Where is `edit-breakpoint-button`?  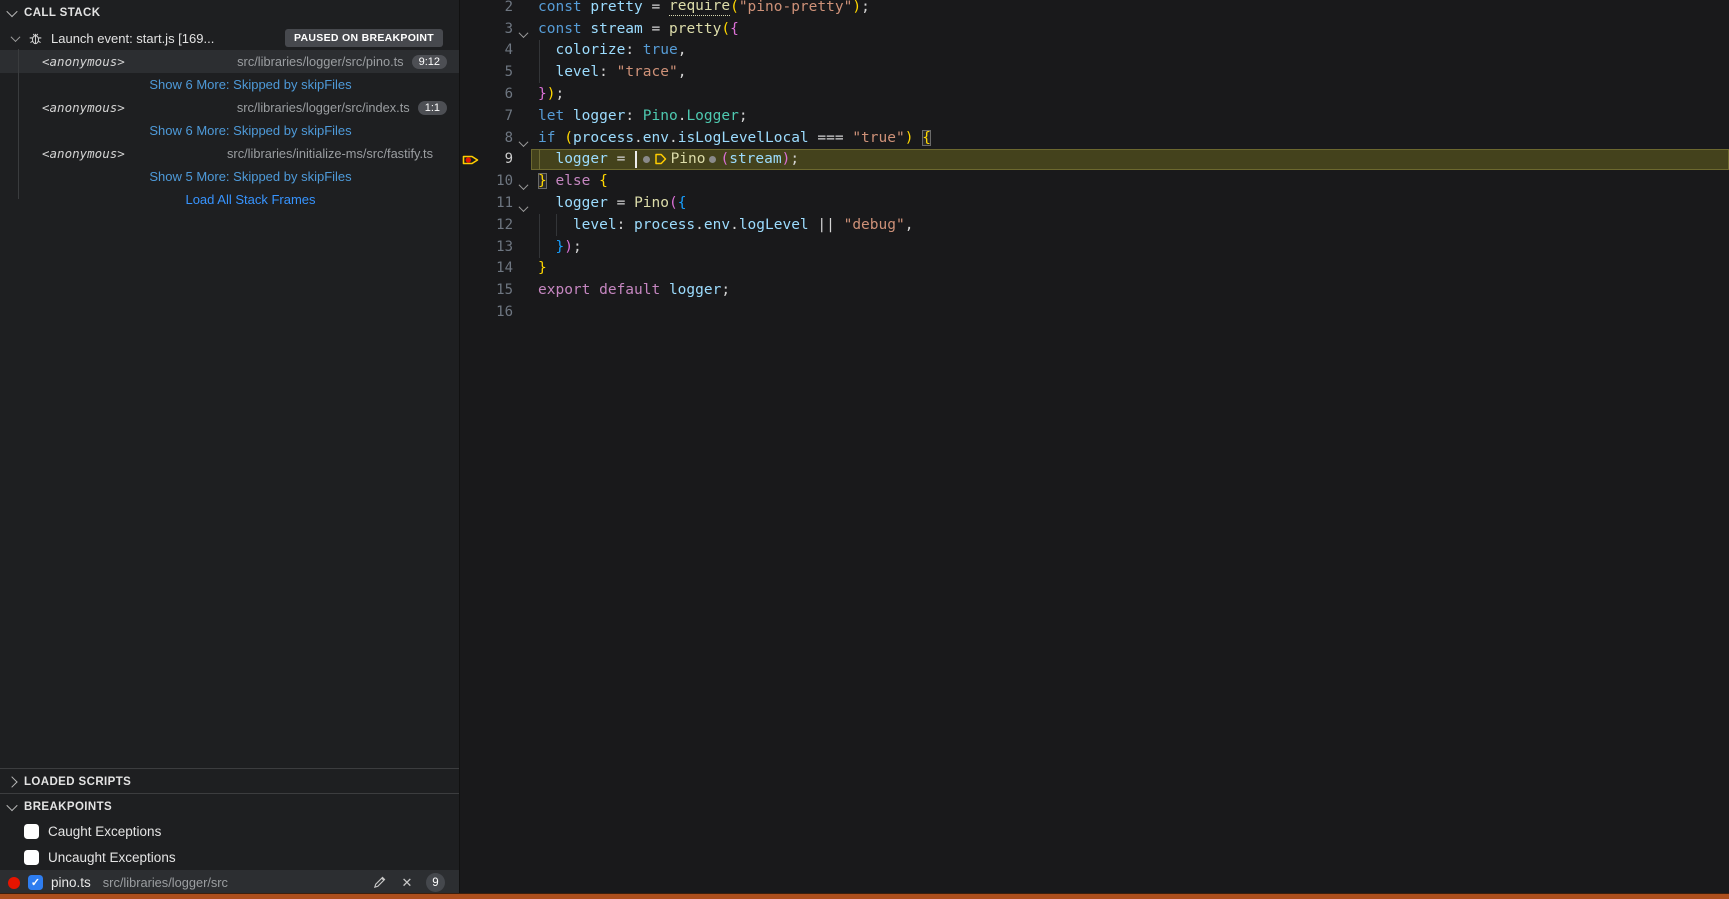 edit-breakpoint-button is located at coordinates (379, 883).